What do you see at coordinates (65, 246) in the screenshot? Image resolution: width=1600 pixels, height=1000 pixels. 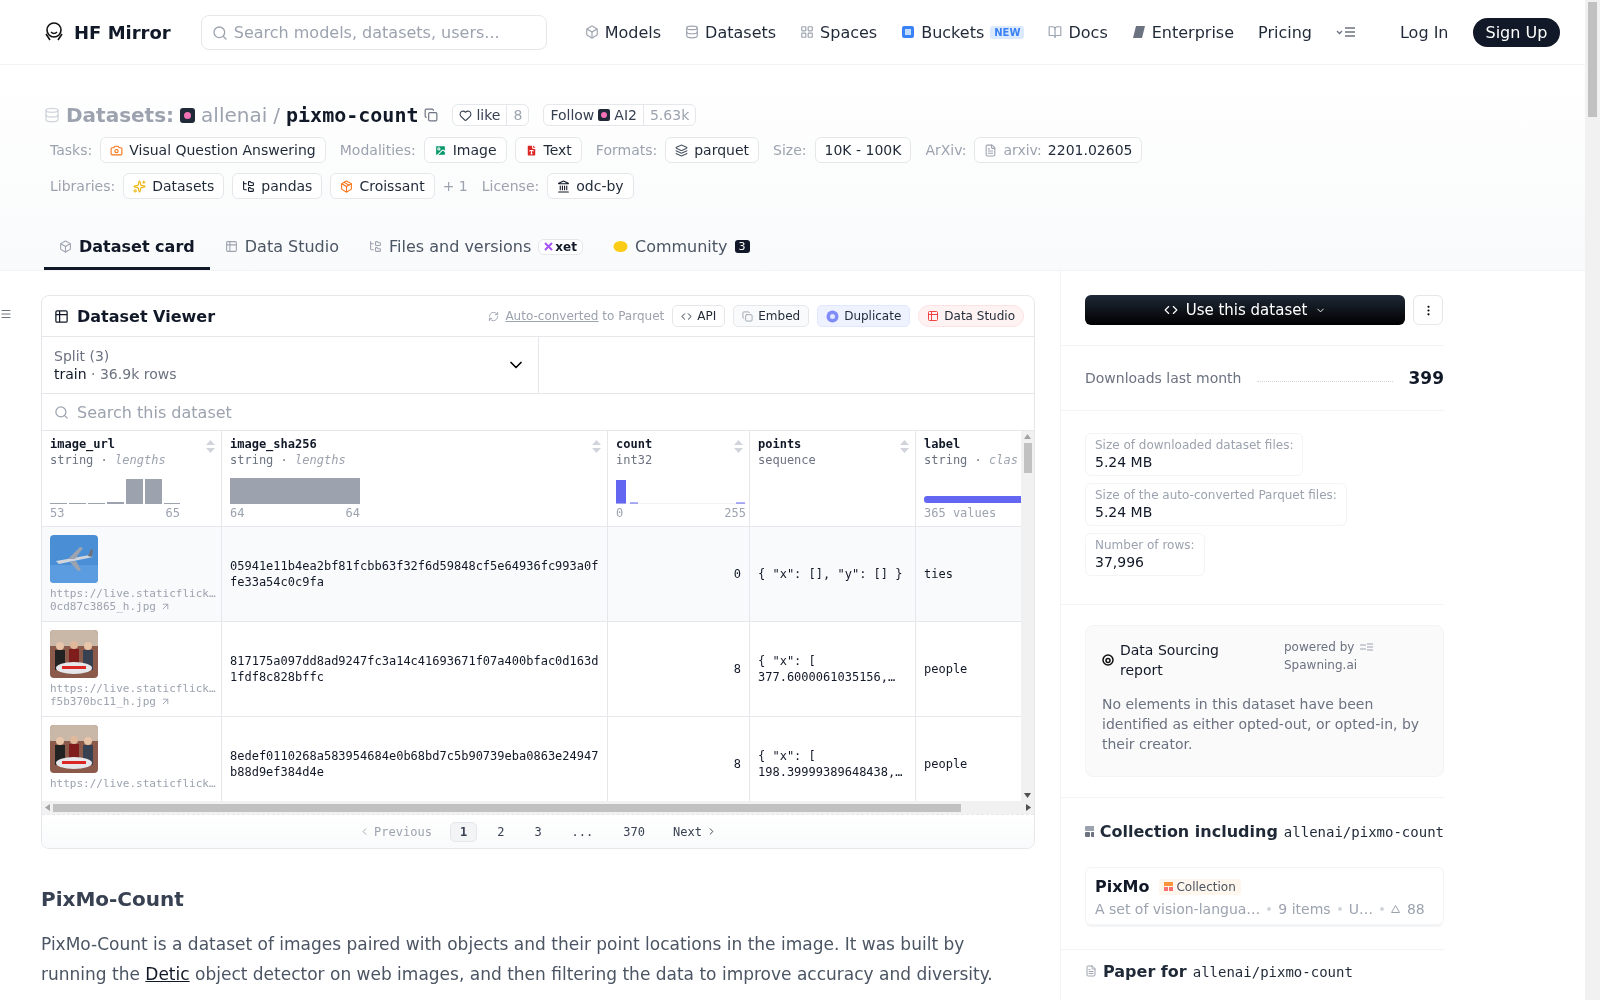 I see `cube-icon` at bounding box center [65, 246].